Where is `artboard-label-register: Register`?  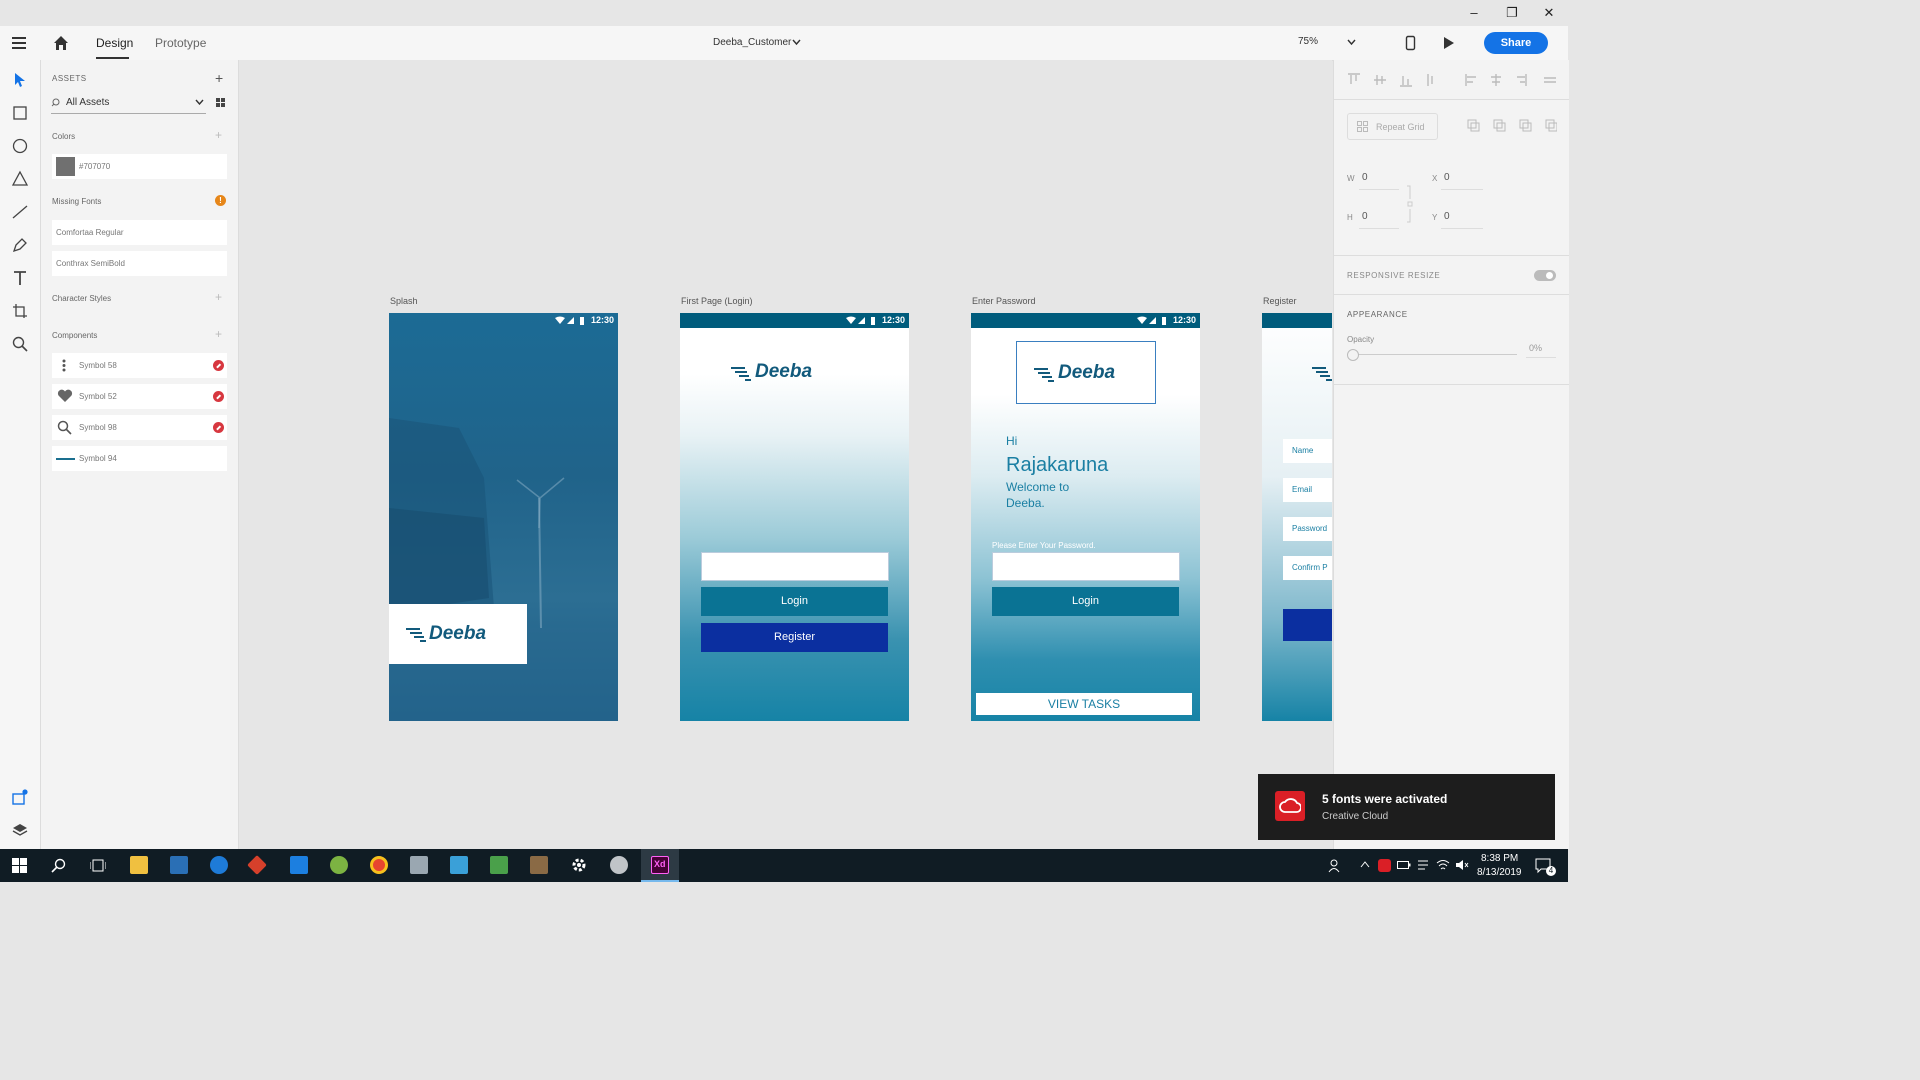
artboard-label-register: Register is located at coordinates (1280, 301).